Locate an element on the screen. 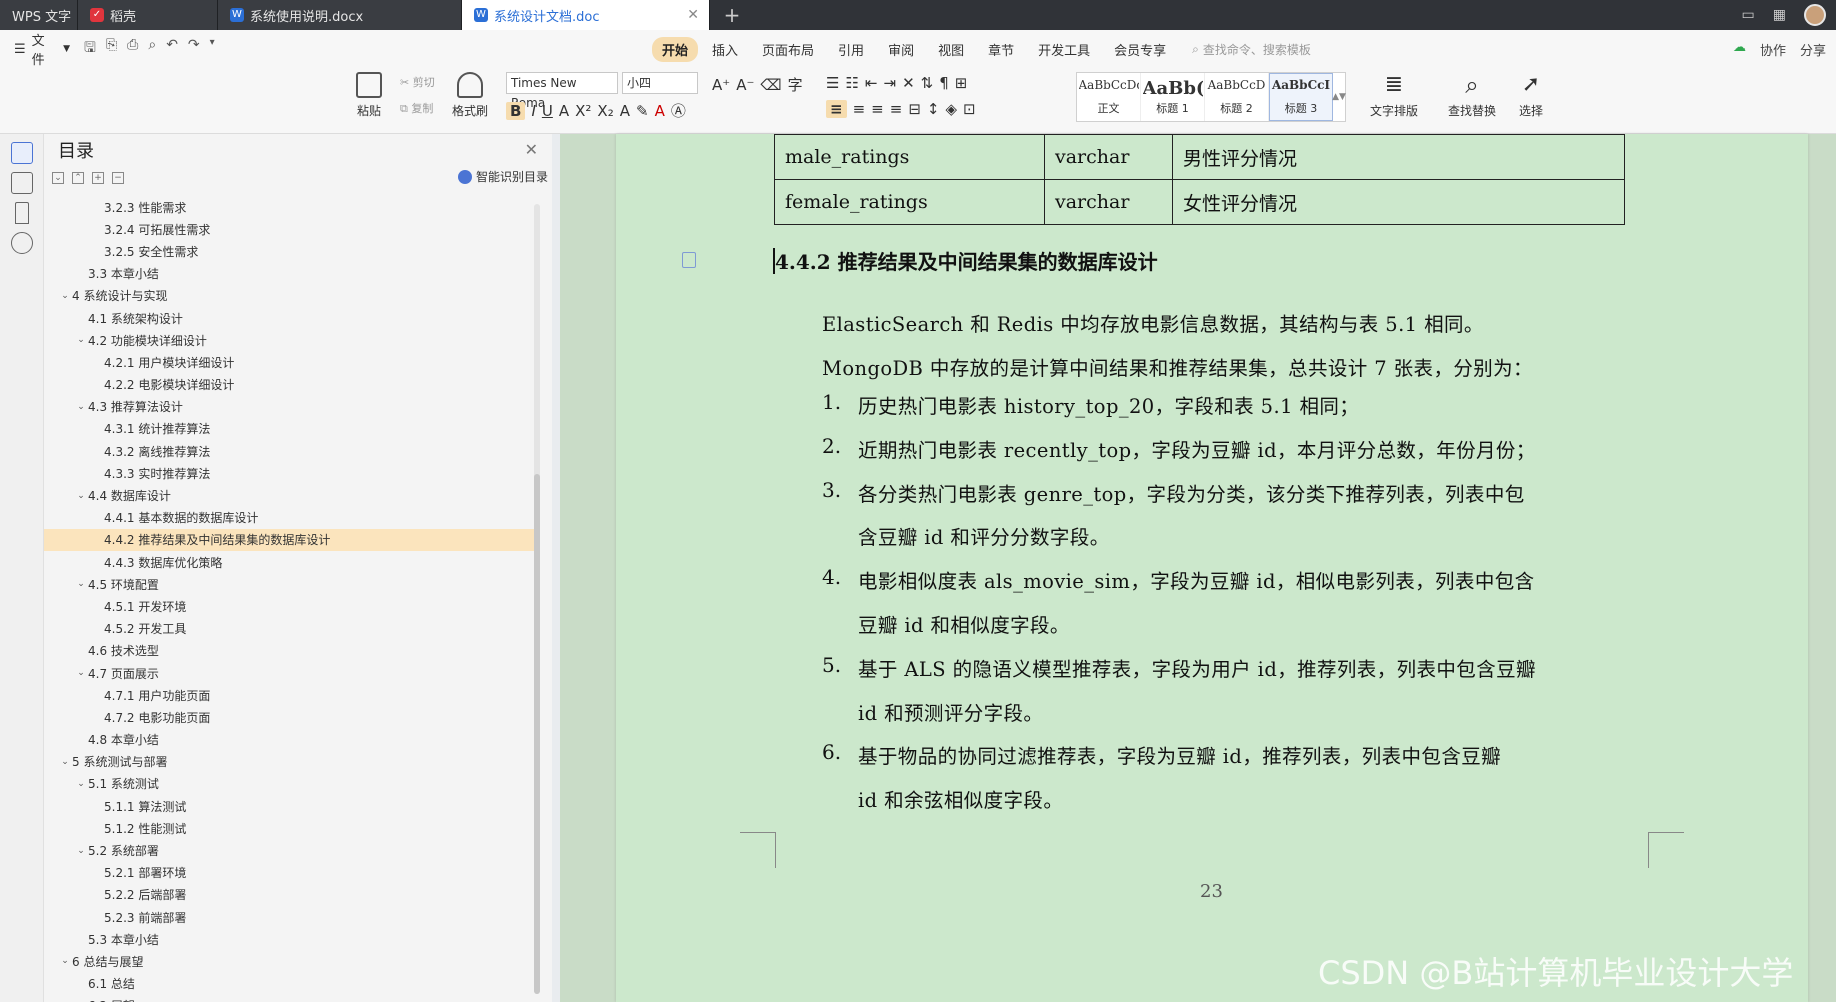 The image size is (1836, 1002). customize-icon: ▾ is located at coordinates (212, 49).